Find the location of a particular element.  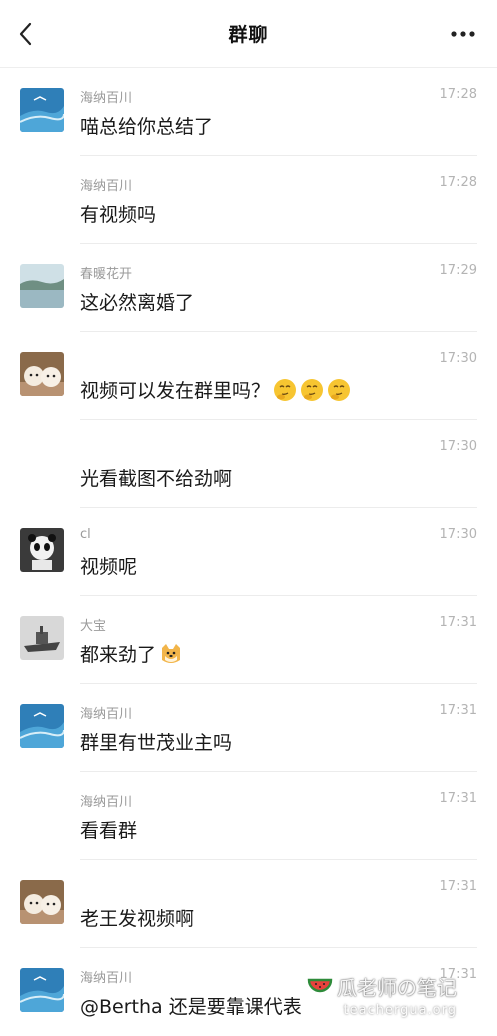

message-text: 老王发视频啊 is located at coordinates (137, 917).